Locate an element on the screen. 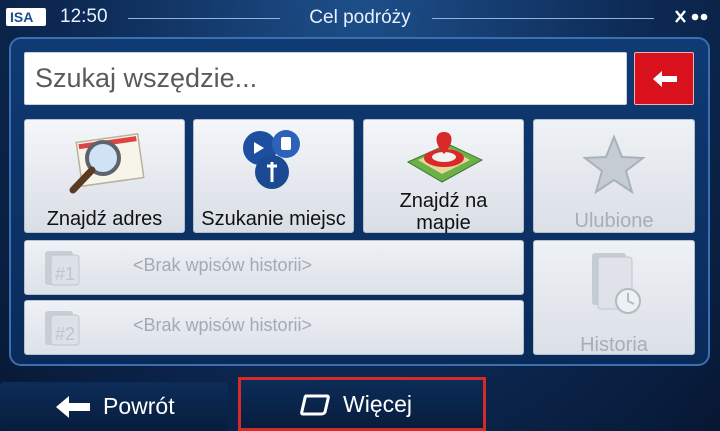  page-title: Cel podróży is located at coordinates (360, 17).